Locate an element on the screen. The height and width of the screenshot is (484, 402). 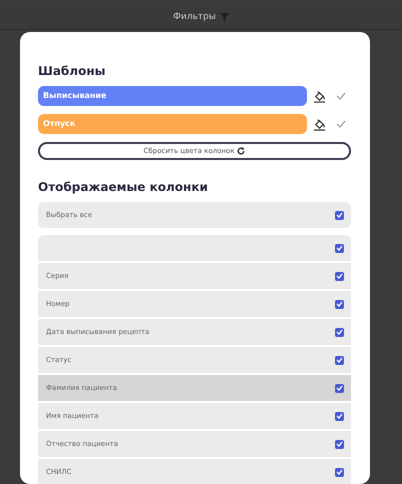
filters-title: Фильтры is located at coordinates (194, 17).